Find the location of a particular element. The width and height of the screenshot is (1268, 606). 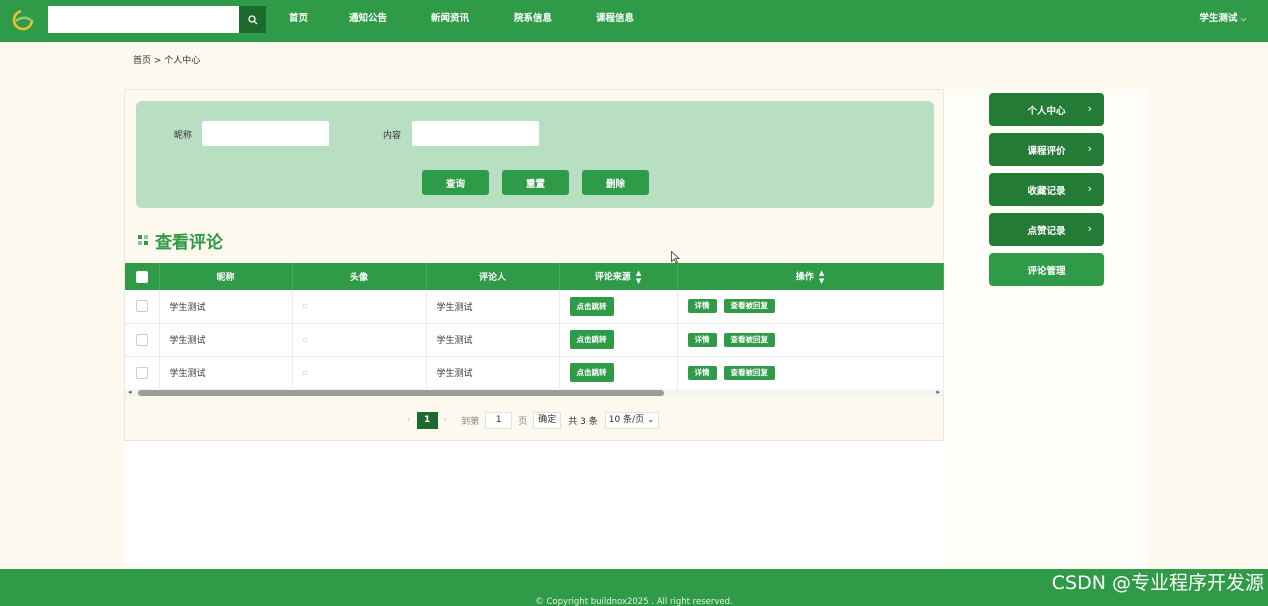

nav-item-news: 新闻资讯 is located at coordinates (472, 21).